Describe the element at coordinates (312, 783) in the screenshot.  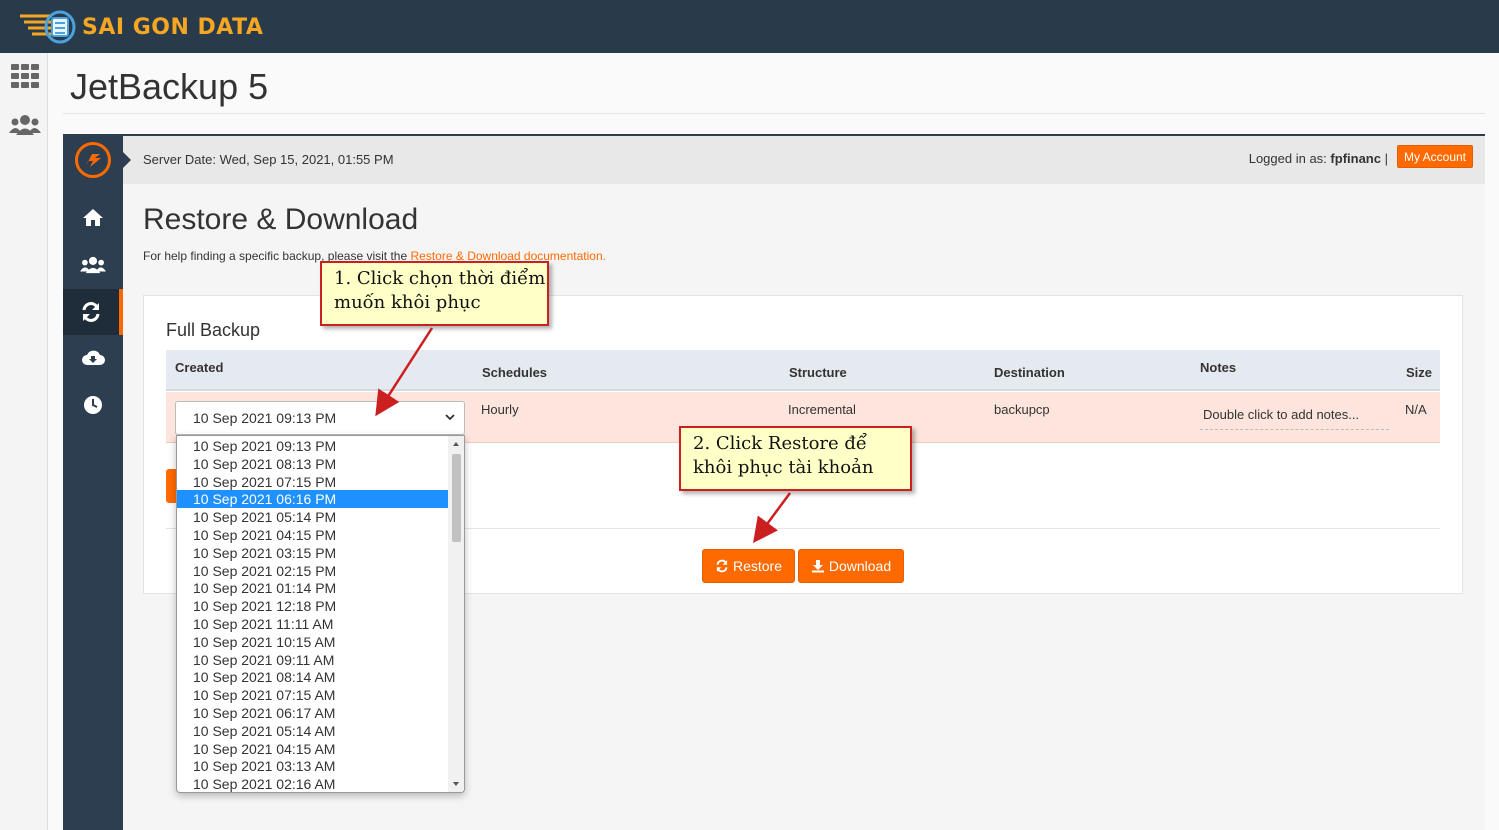
I see `dropdown-option: 10 Sep 2021 02:16 AM` at that location.